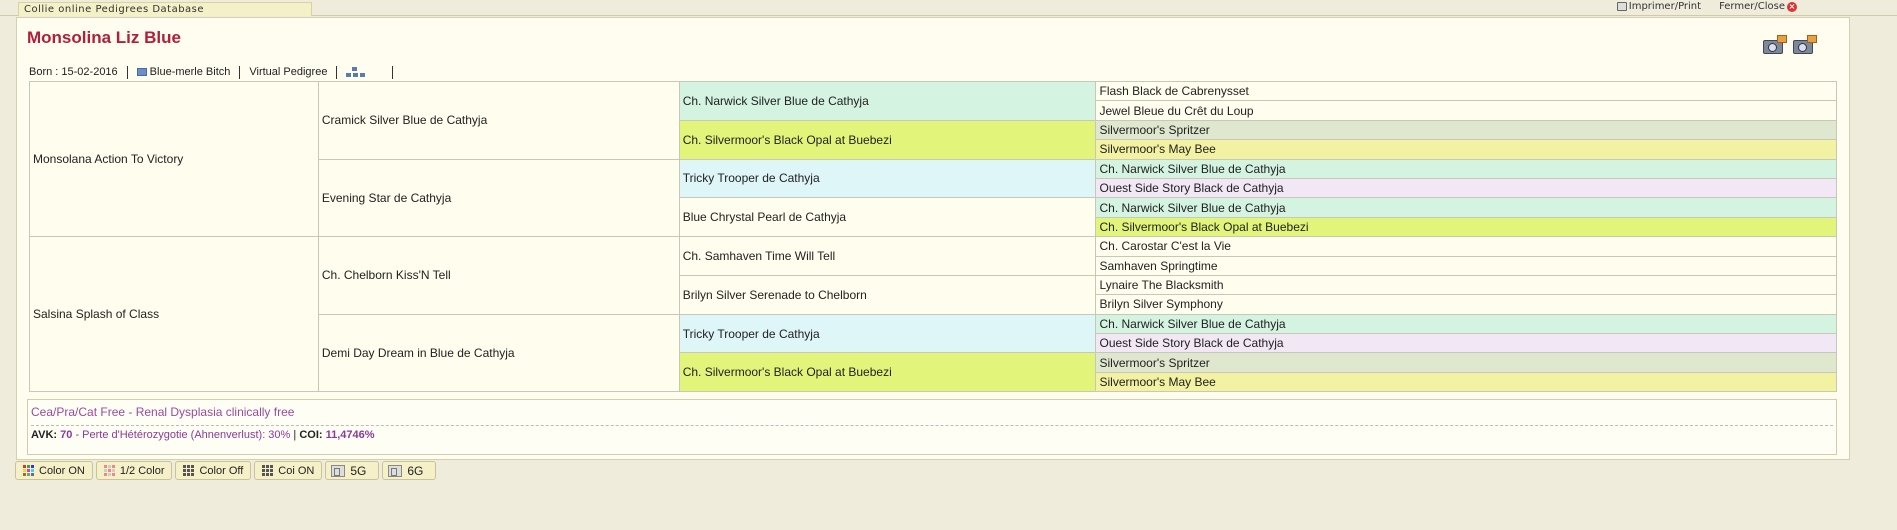  I want to click on pedigree-cell-g4: Ch. Silvermoor's Black Opal at Buebezi, so click(1466, 227).